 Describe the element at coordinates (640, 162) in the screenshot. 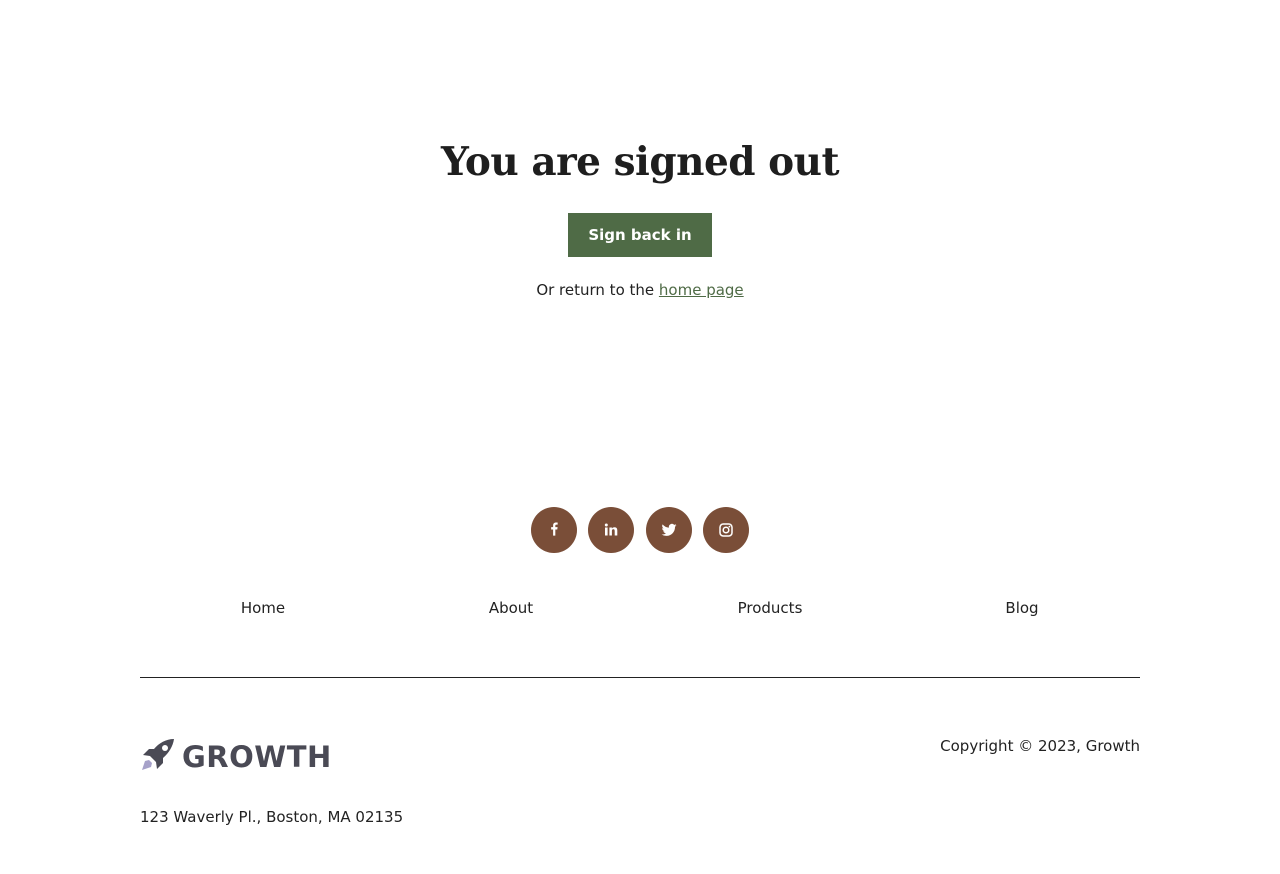

I see `page-title: You are signed out` at that location.